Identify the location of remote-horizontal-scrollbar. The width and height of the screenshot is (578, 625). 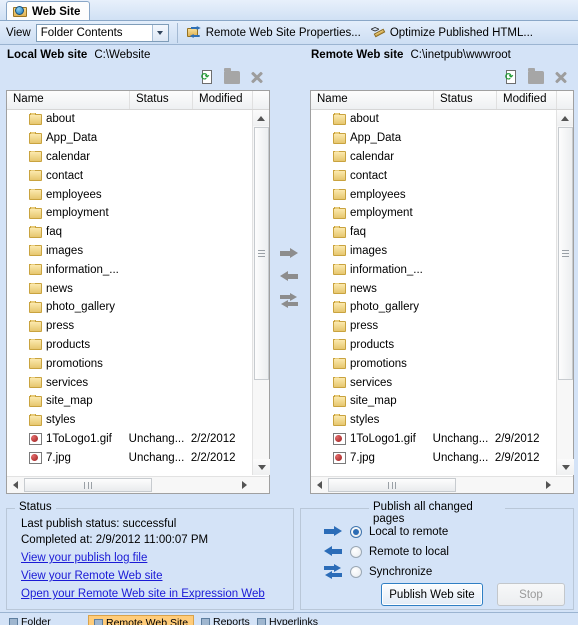
(442, 484).